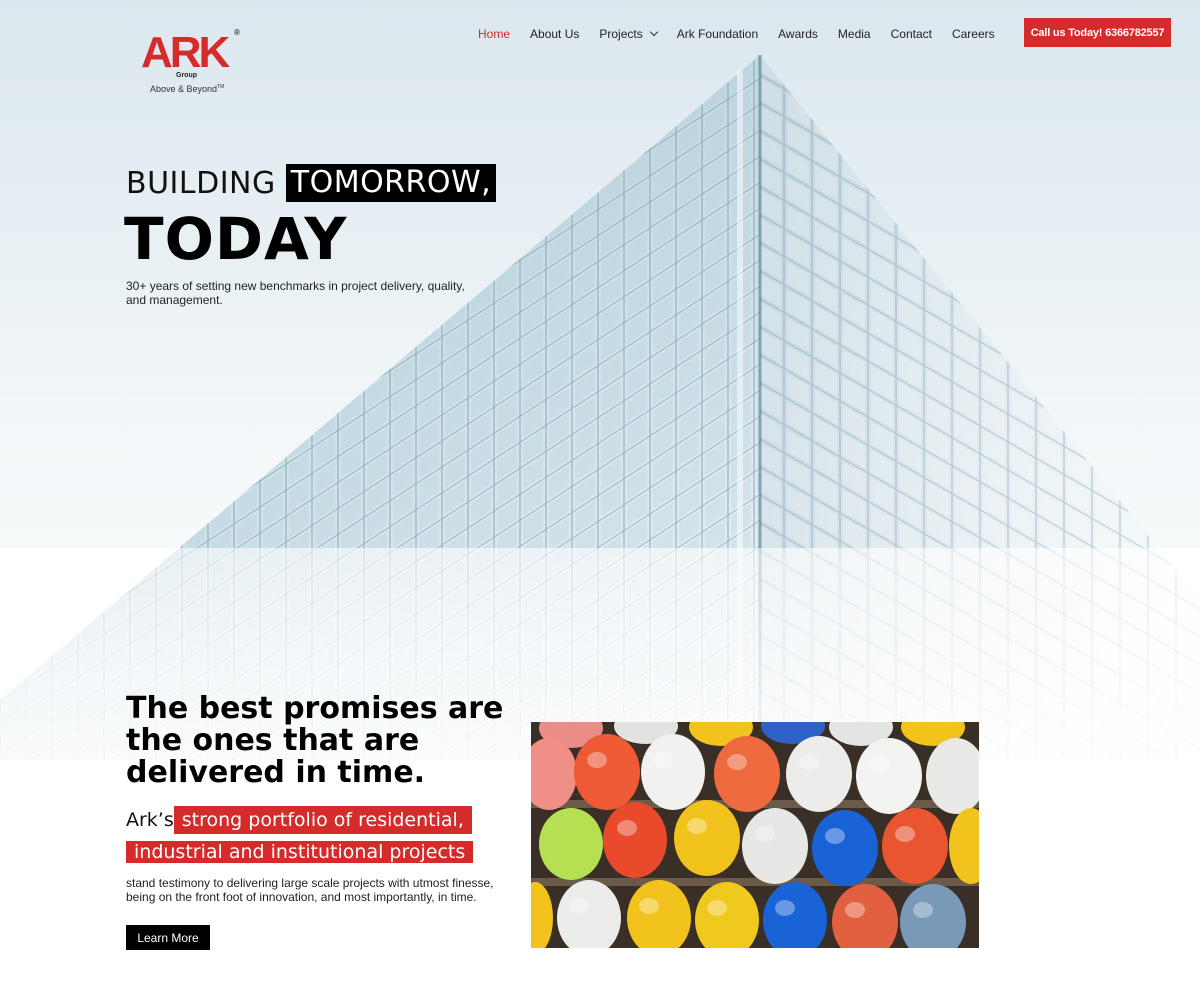 This screenshot has width=1200, height=1000. I want to click on ark-label: Ark’s, so click(150, 820).